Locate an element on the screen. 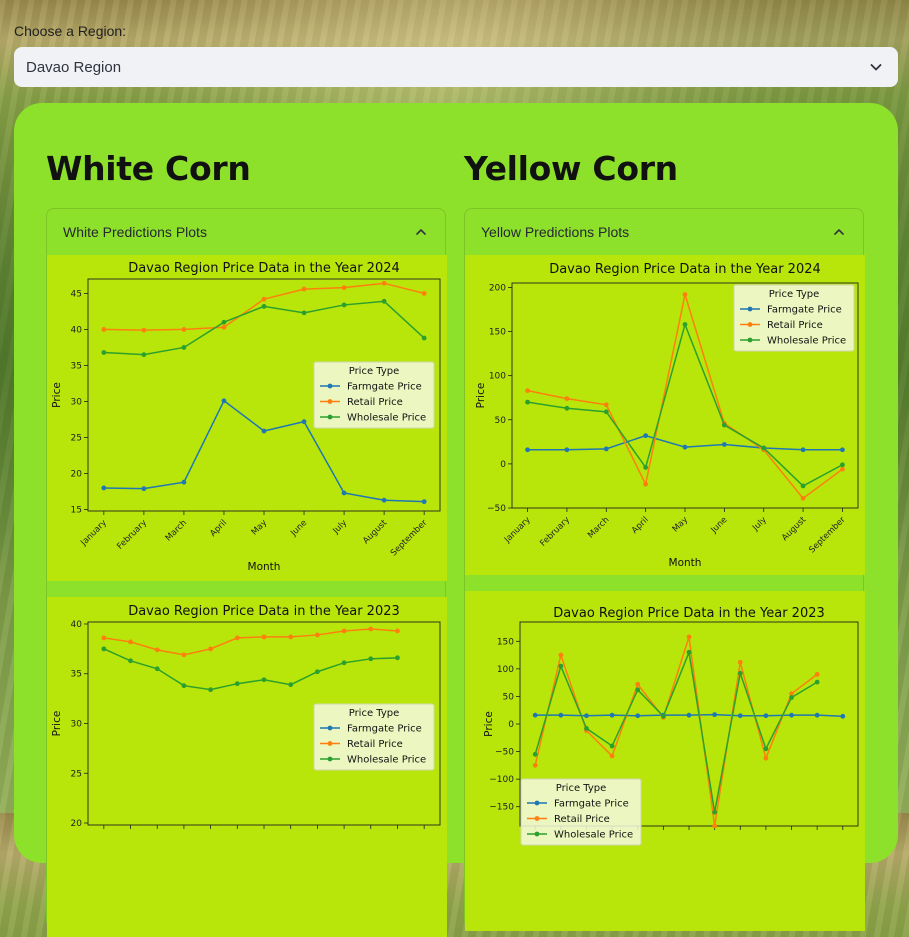 This screenshot has width=909, height=937. y-tick-label: −150 is located at coordinates (501, 808).